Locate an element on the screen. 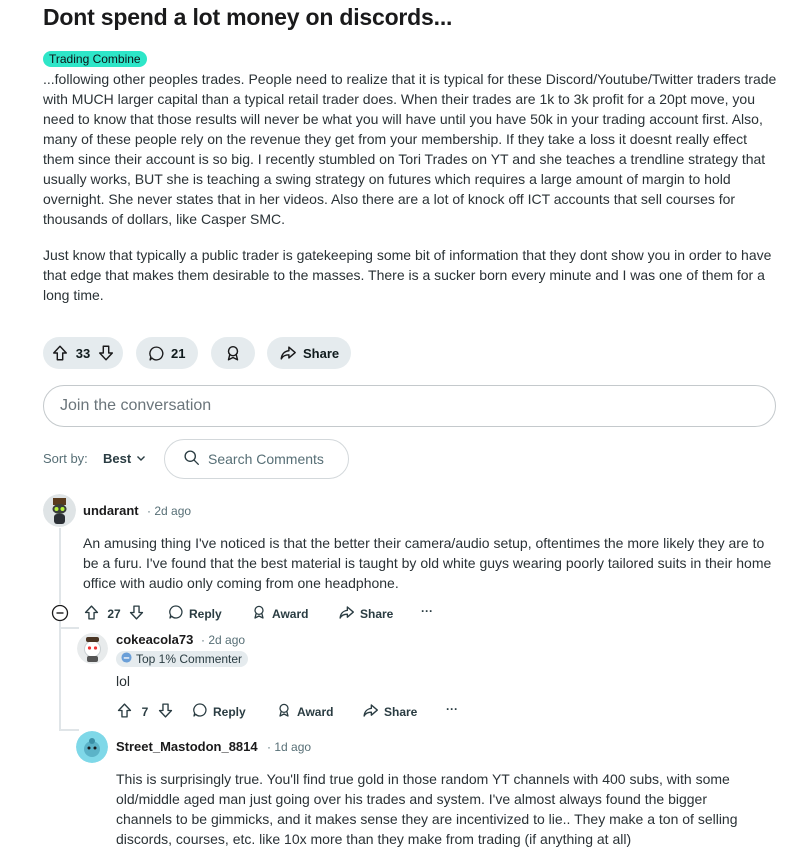  vote-count: 27 is located at coordinates (114, 614).